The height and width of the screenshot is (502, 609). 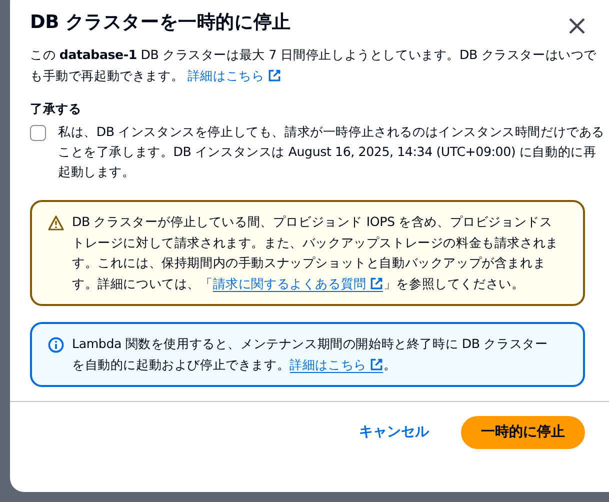 What do you see at coordinates (56, 345) in the screenshot?
I see `info-icon` at bounding box center [56, 345].